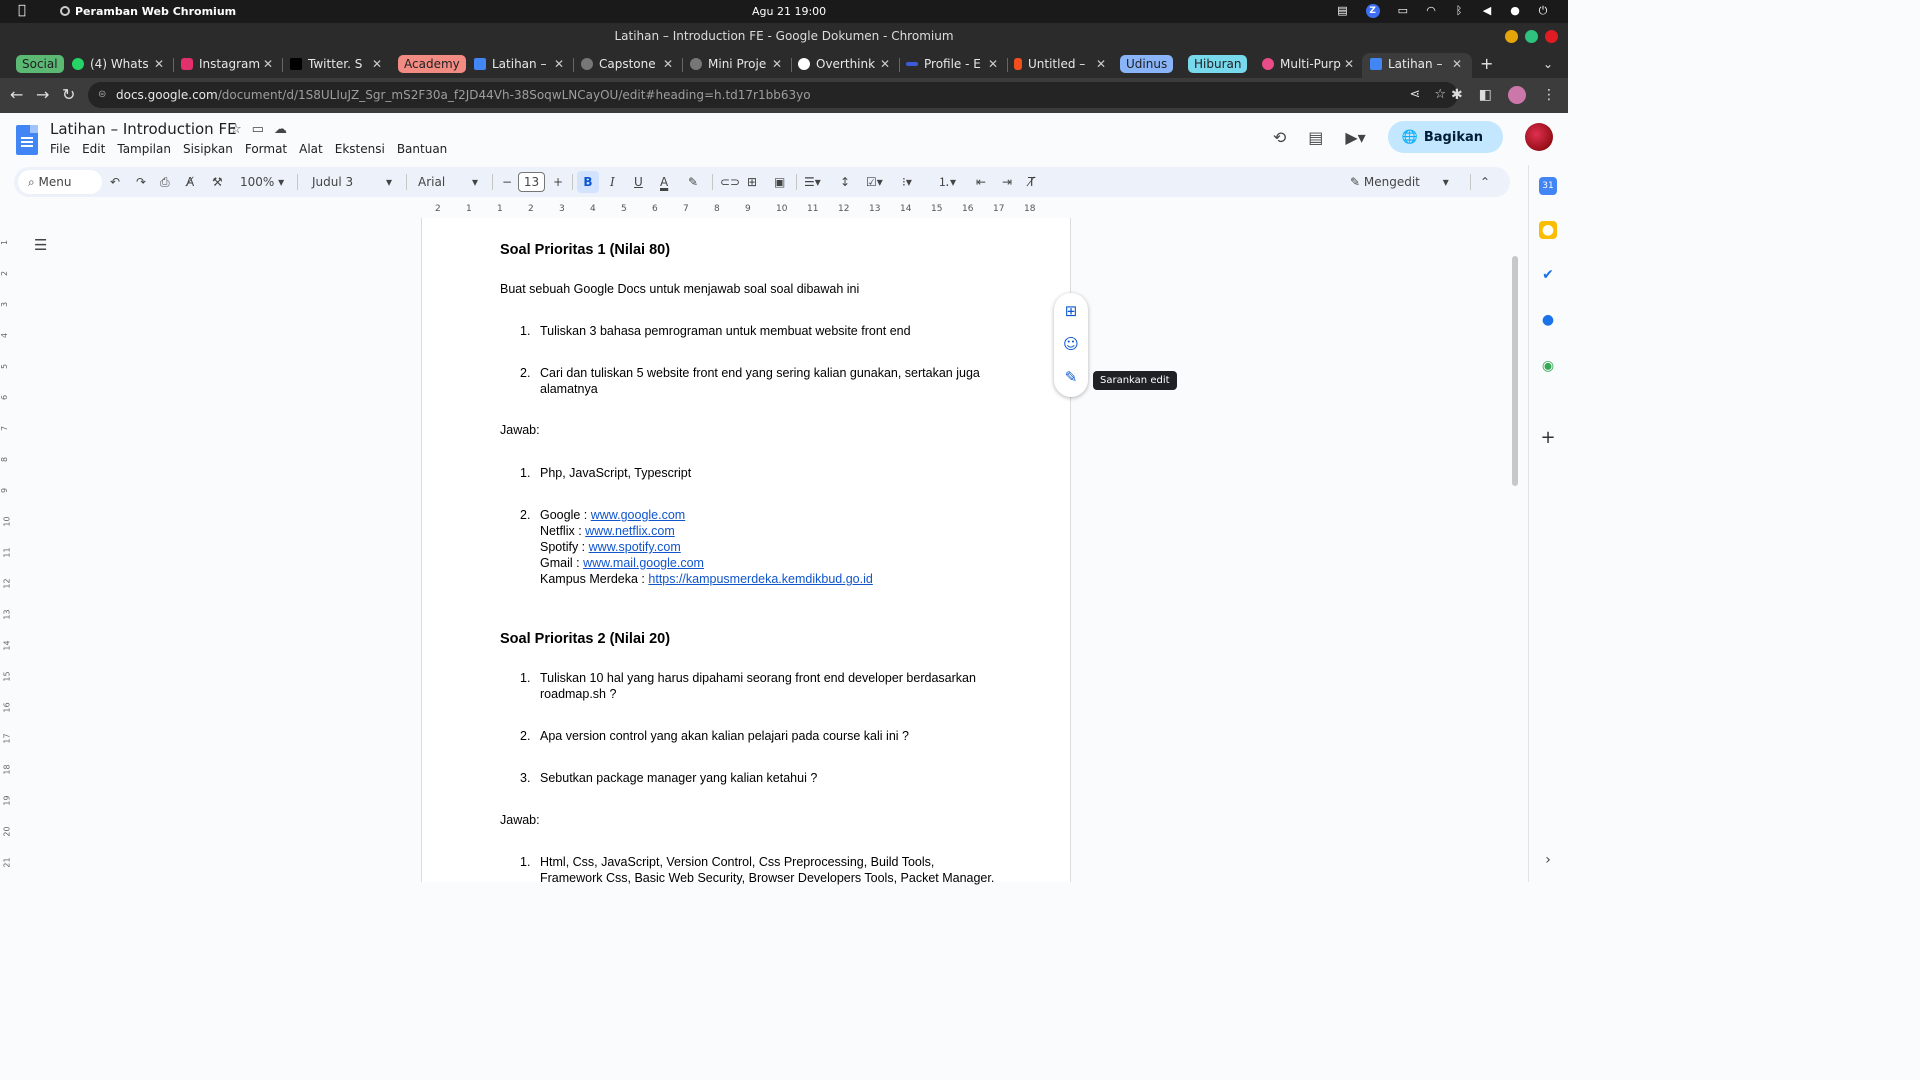 The width and height of the screenshot is (1920, 1080). I want to click on tab-untitled-figma: Untitled – ✕, so click(1062, 64).